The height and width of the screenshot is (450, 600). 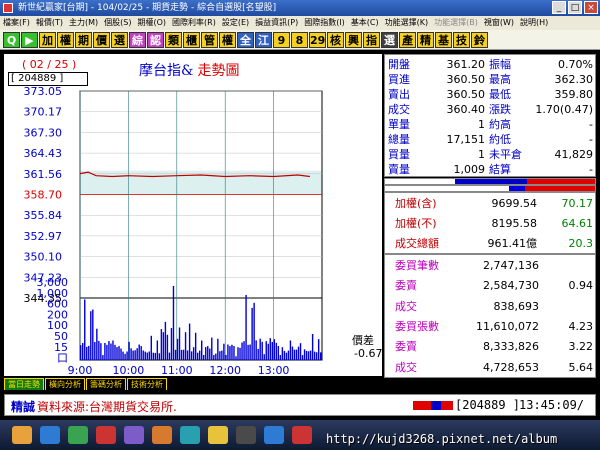 What do you see at coordinates (574, 94) in the screenshot?
I see `quote-value: 359.80` at bounding box center [574, 94].